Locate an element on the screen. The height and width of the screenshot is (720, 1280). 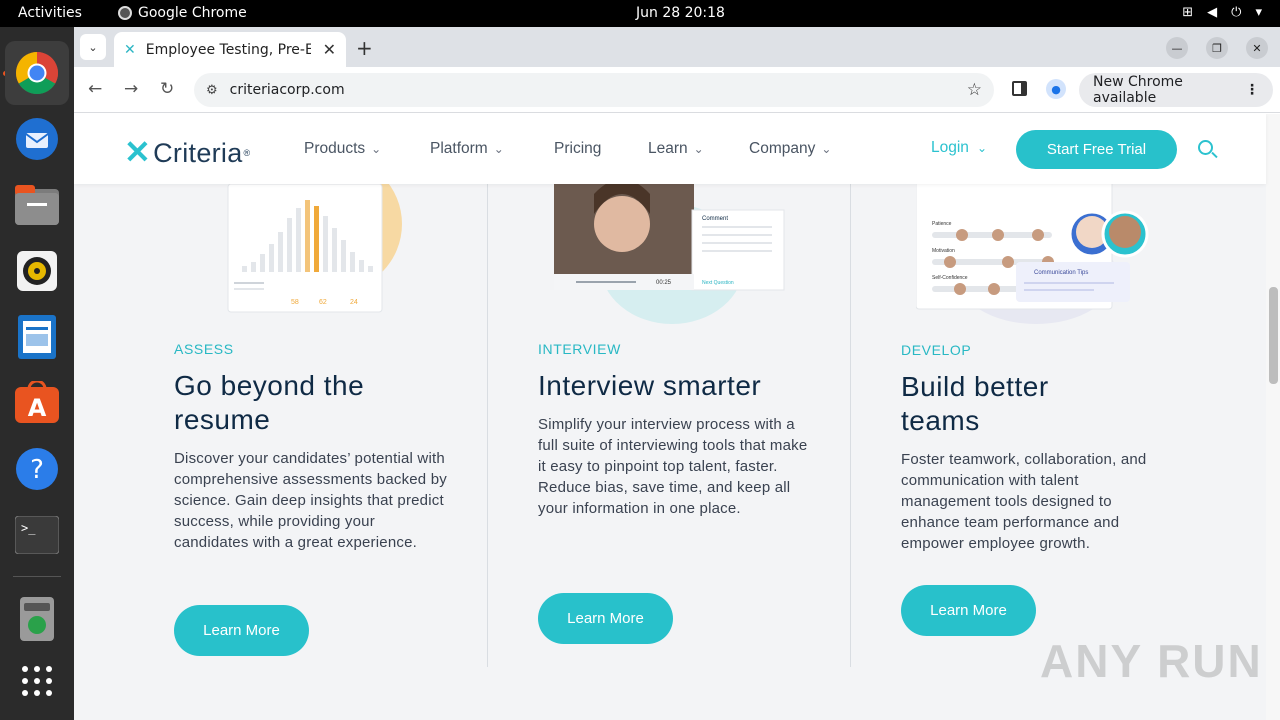
close-window-button: ✕ is located at coordinates (1257, 48).